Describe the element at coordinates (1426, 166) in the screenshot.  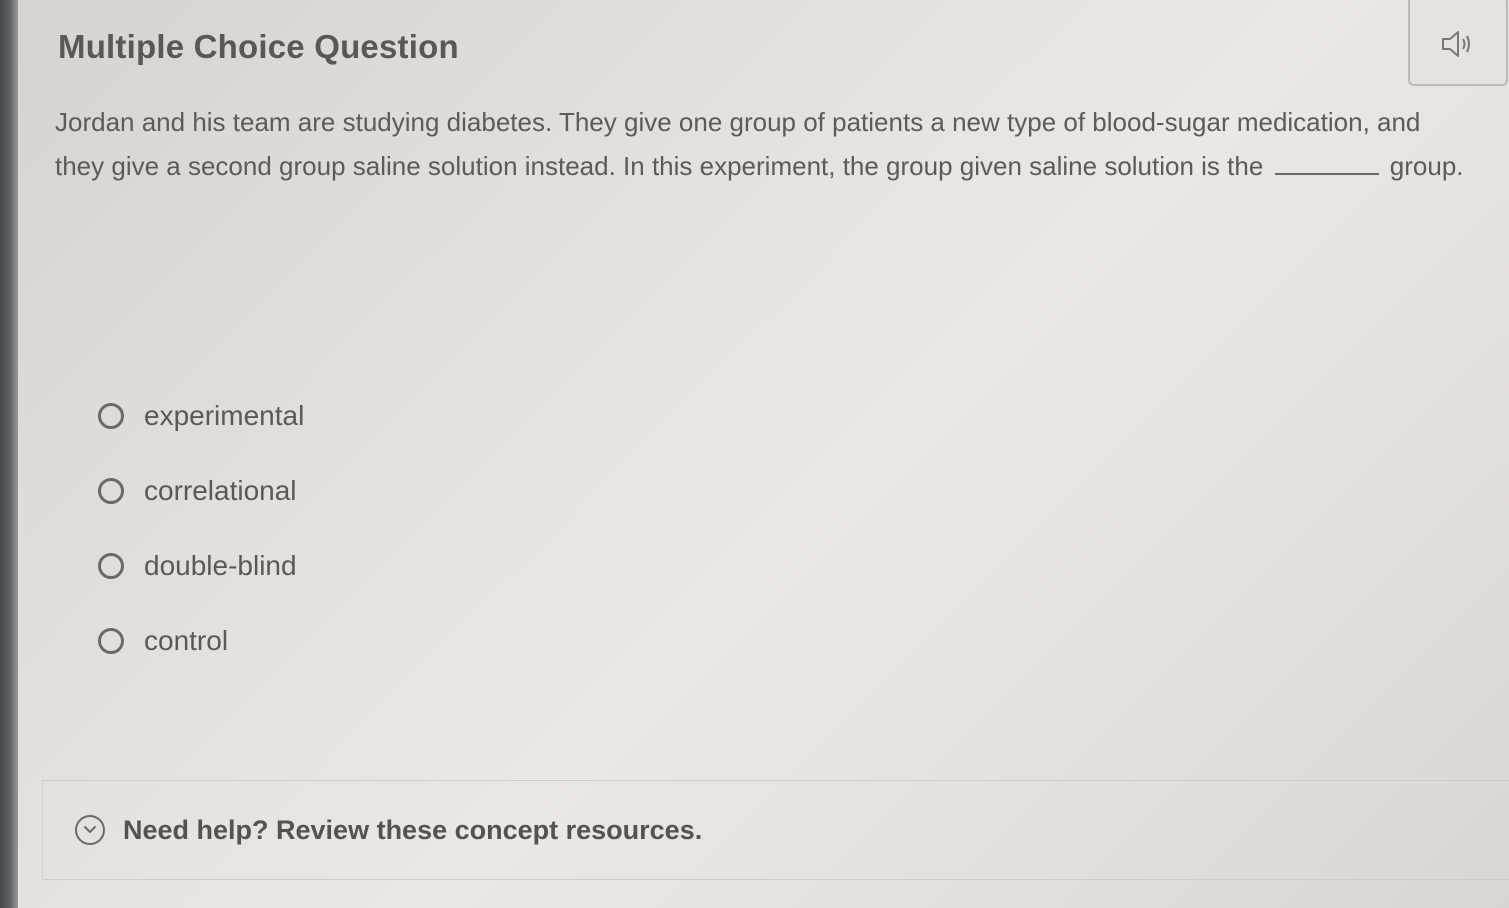
I see `question-text-end: group.` at that location.